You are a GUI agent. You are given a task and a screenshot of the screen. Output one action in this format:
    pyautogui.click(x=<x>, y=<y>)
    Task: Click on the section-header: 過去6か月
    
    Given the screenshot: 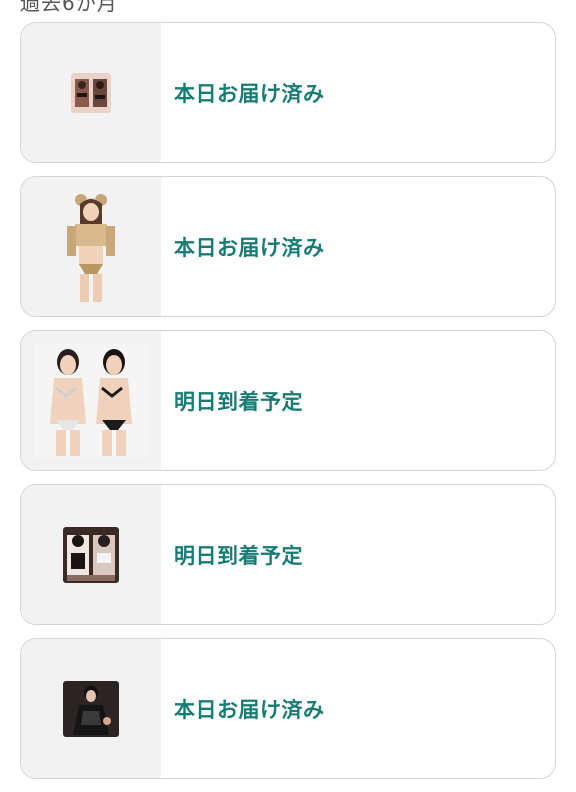 What is the action you would take?
    pyautogui.click(x=69, y=7)
    